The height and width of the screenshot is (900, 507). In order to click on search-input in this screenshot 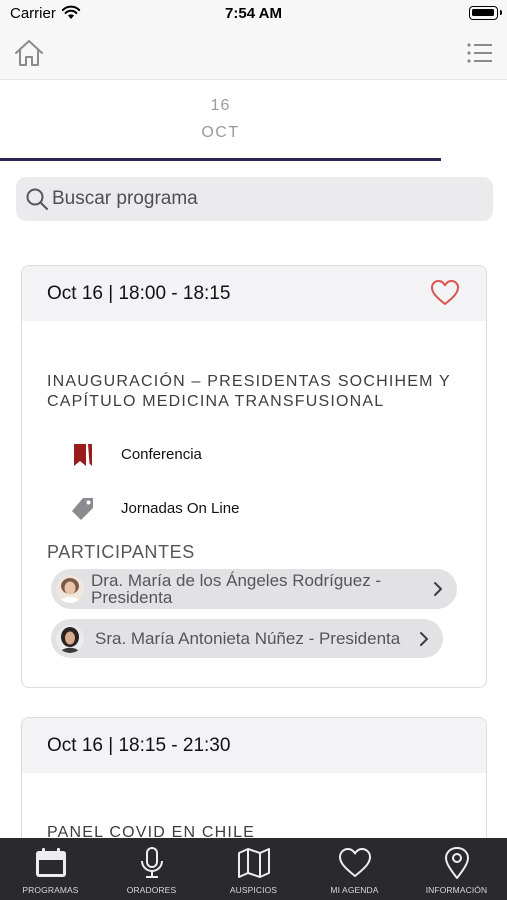, I will do `click(262, 199)`.